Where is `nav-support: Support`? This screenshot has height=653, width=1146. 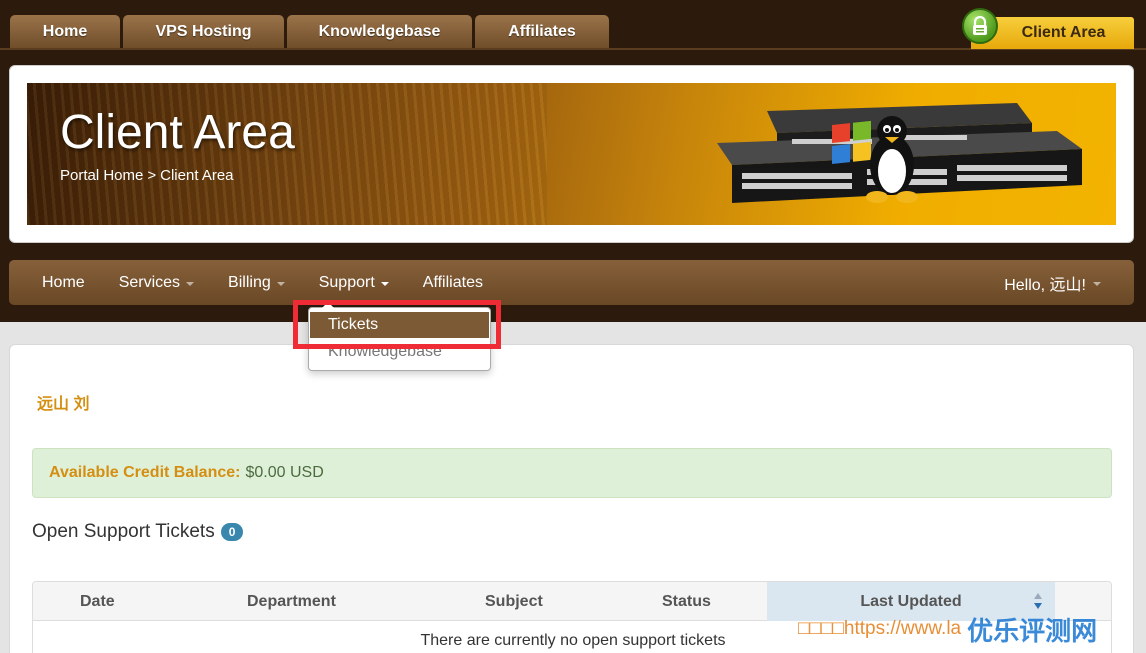
nav-support: Support is located at coordinates (354, 282).